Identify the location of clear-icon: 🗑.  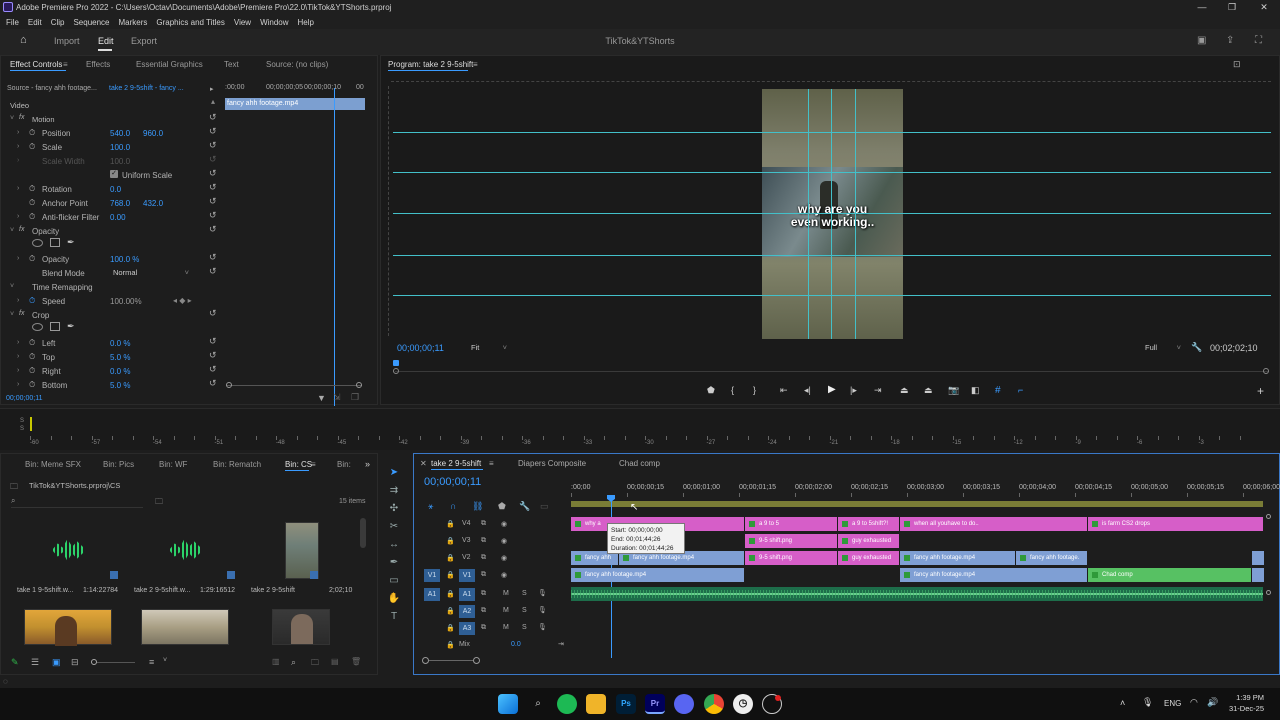
(356, 661).